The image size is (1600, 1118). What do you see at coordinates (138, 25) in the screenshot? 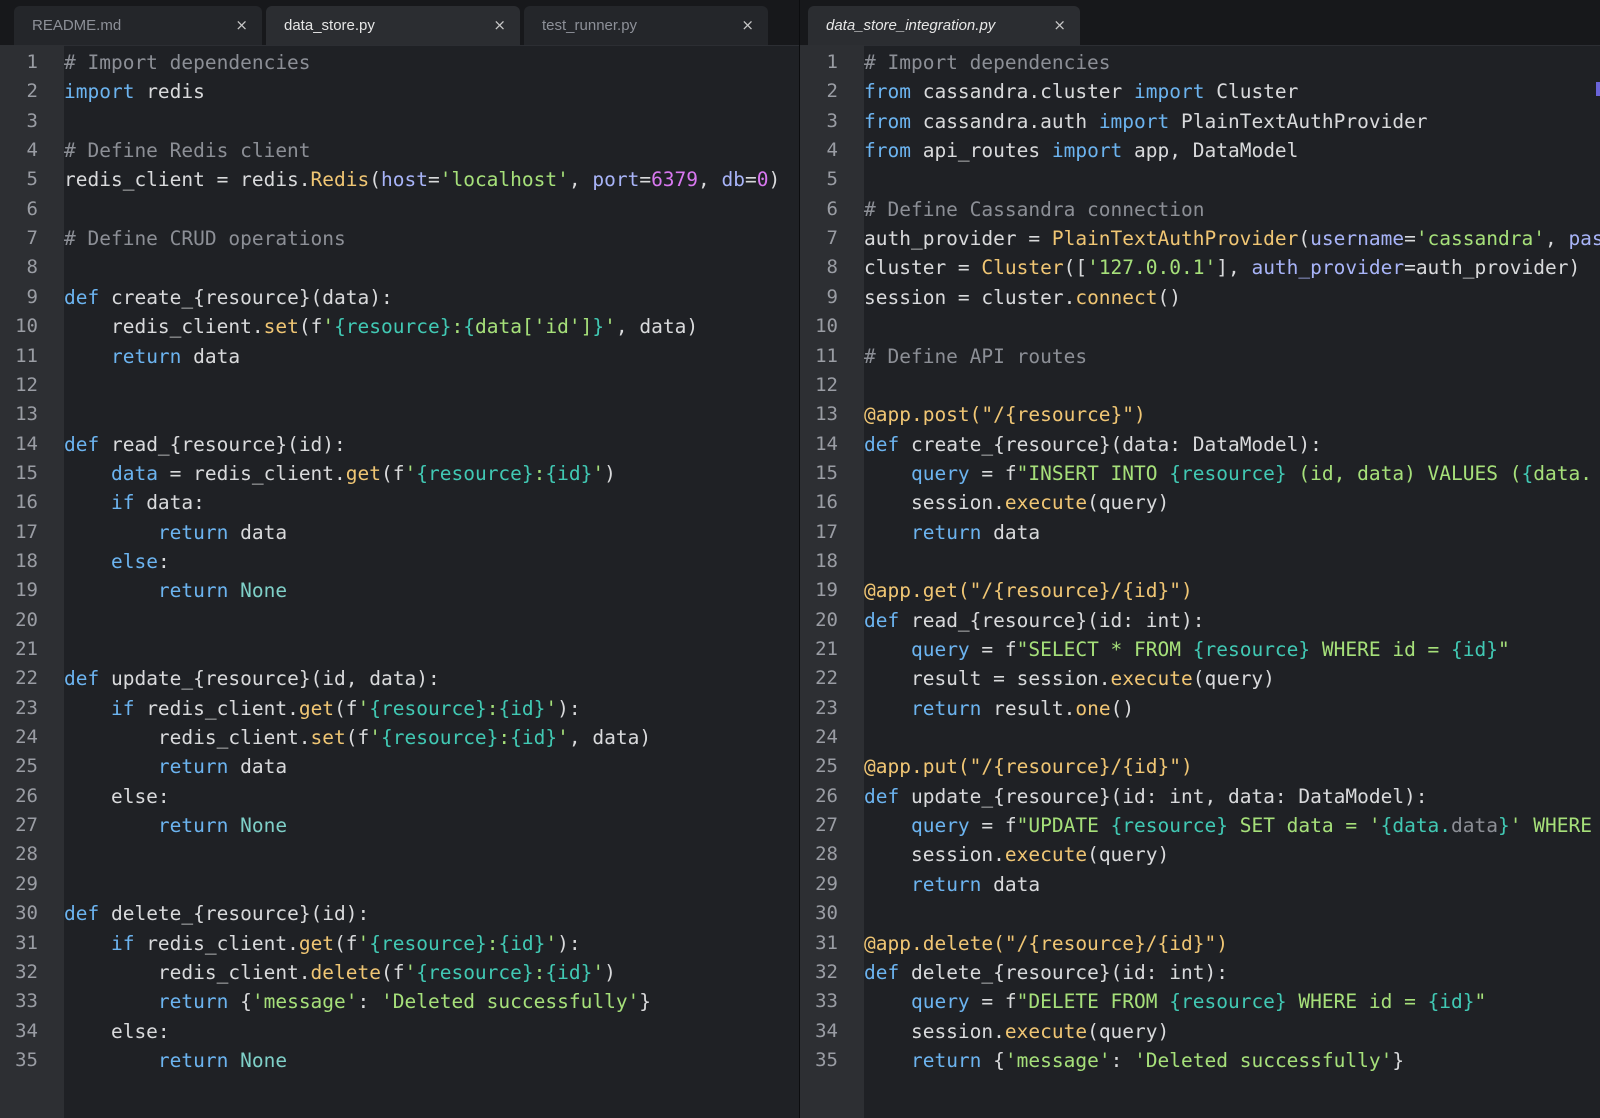
I see `tab-readme: README.md ×` at bounding box center [138, 25].